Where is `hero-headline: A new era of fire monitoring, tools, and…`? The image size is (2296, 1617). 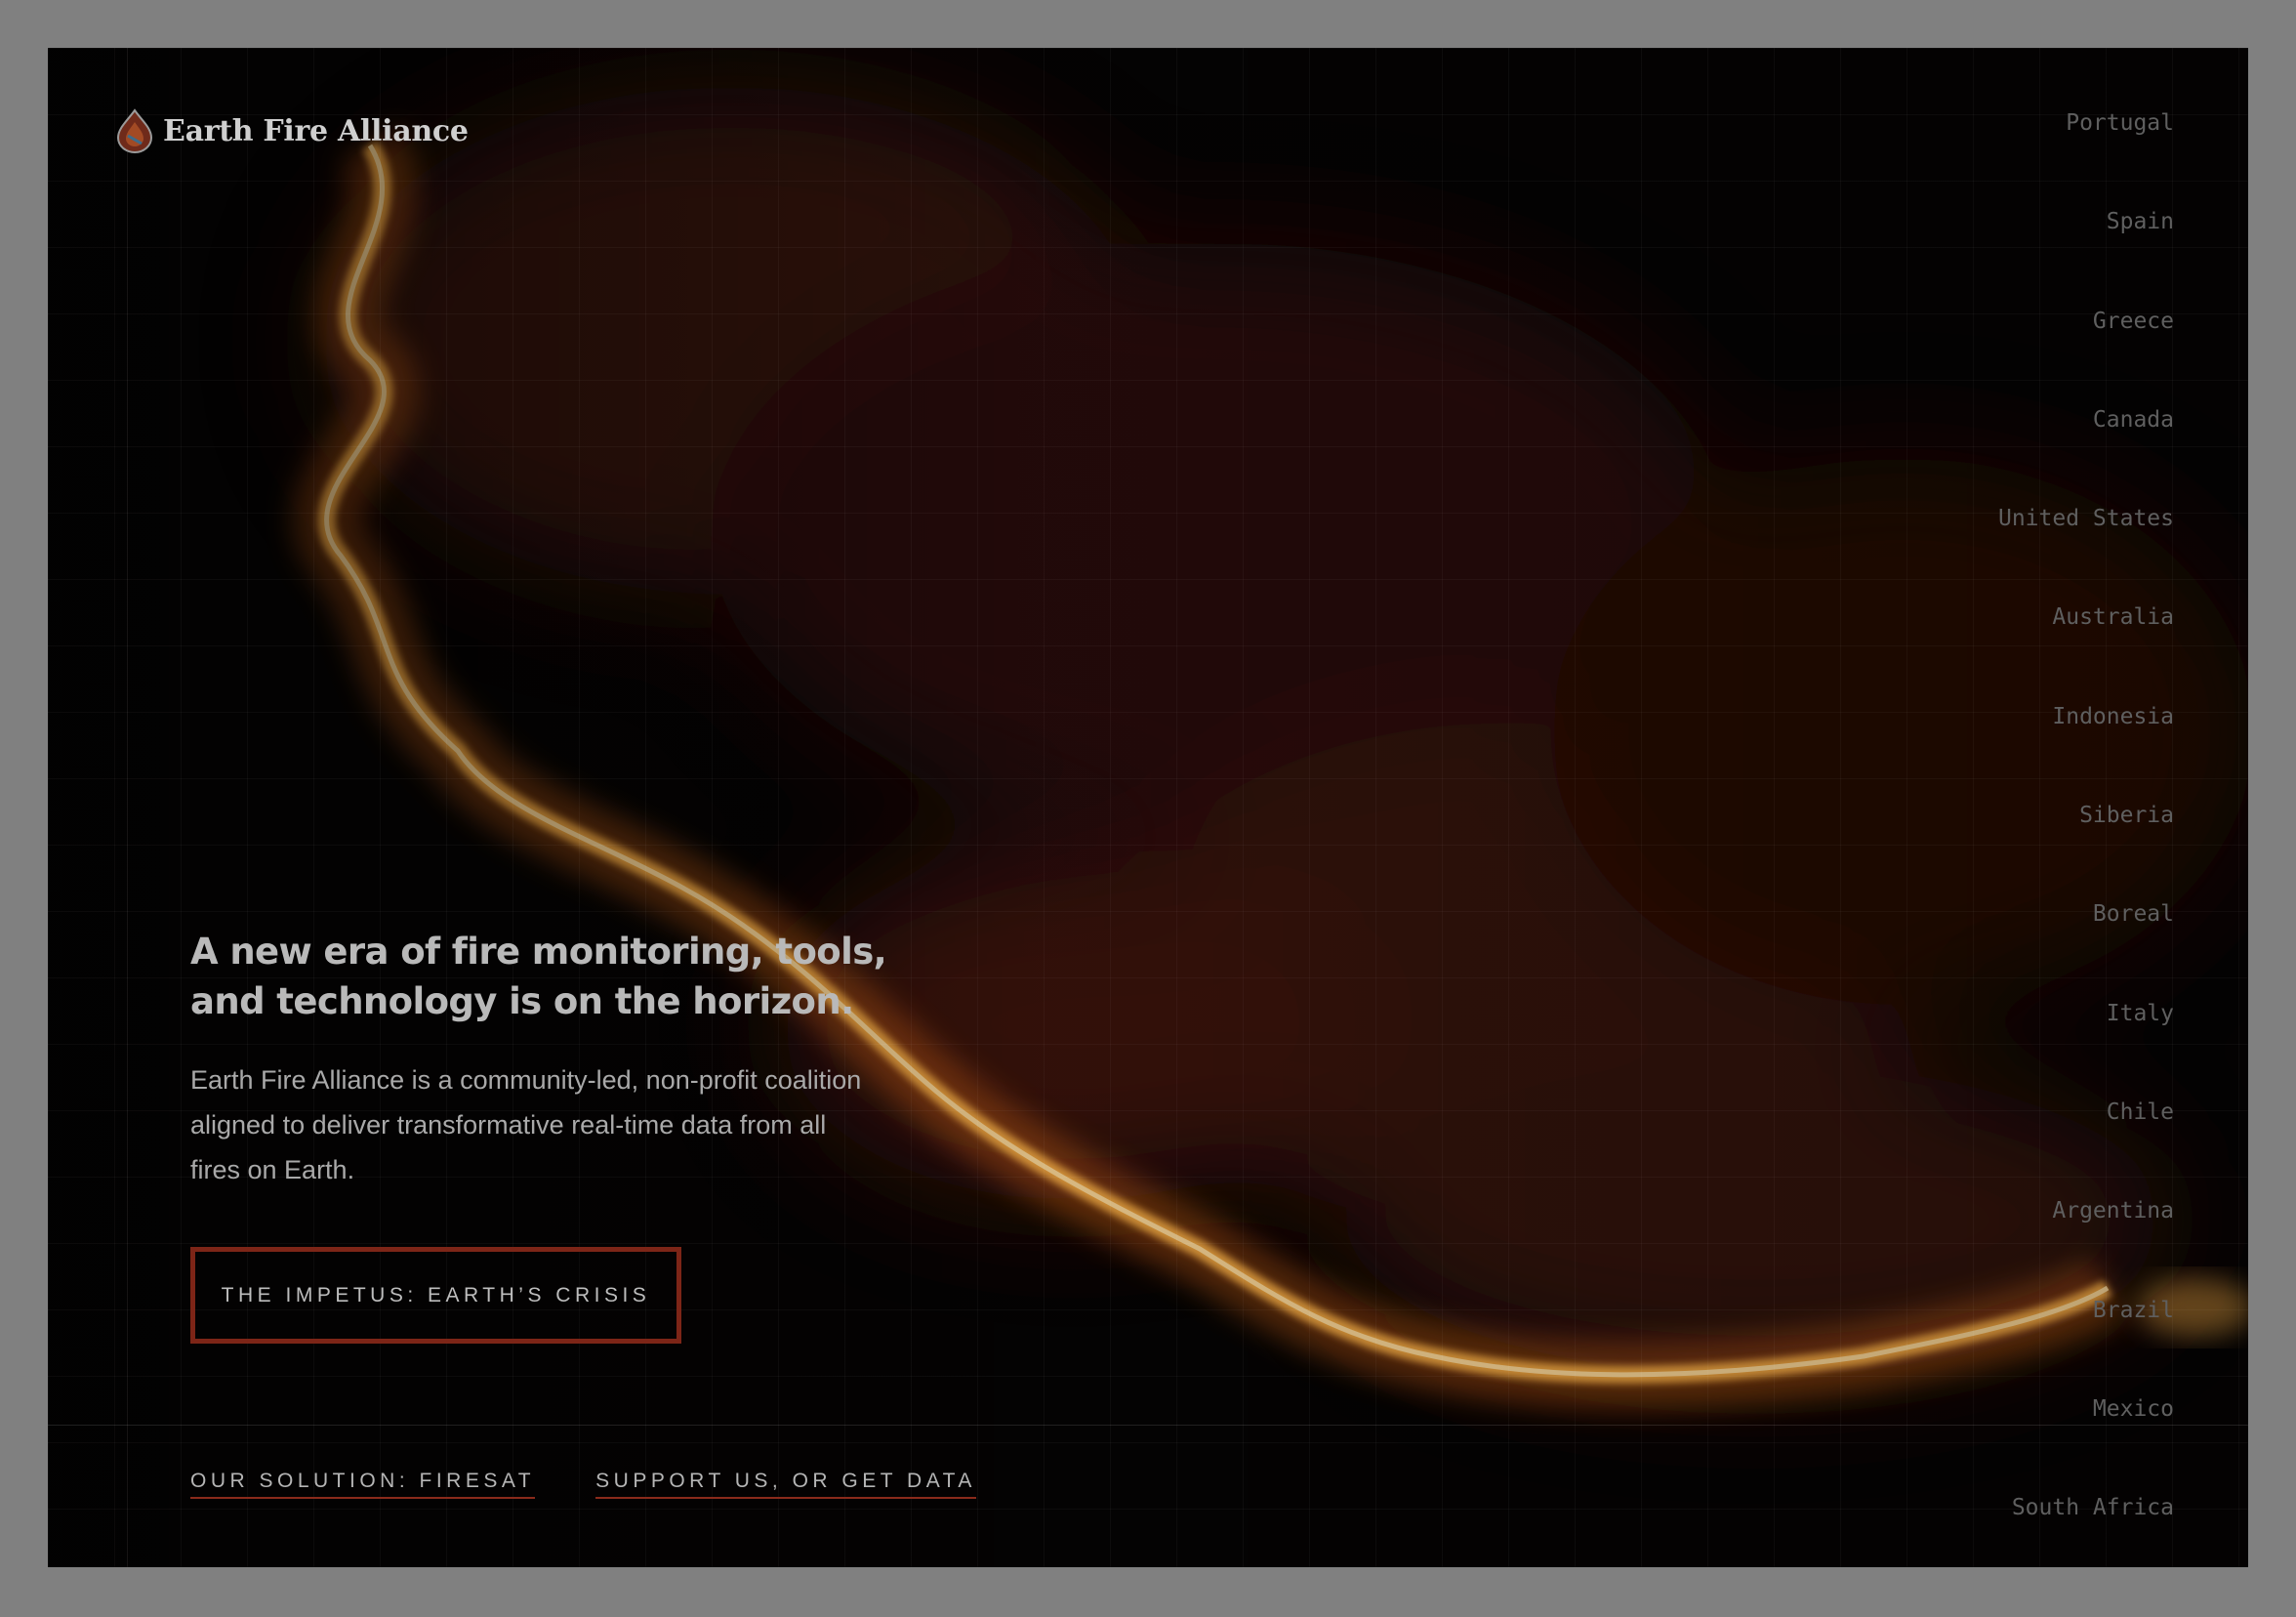
hero-headline: A new era of fire monitoring, tools, and… is located at coordinates (538, 976).